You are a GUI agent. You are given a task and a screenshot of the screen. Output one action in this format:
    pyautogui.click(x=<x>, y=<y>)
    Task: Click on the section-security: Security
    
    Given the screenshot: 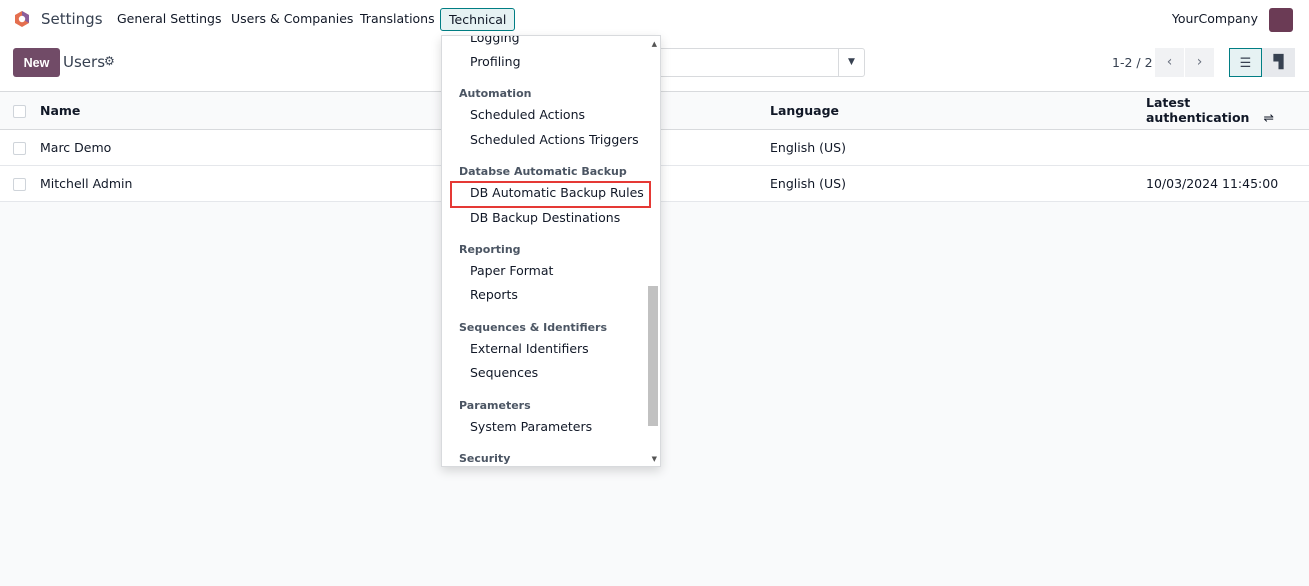 What is the action you would take?
    pyautogui.click(x=485, y=458)
    